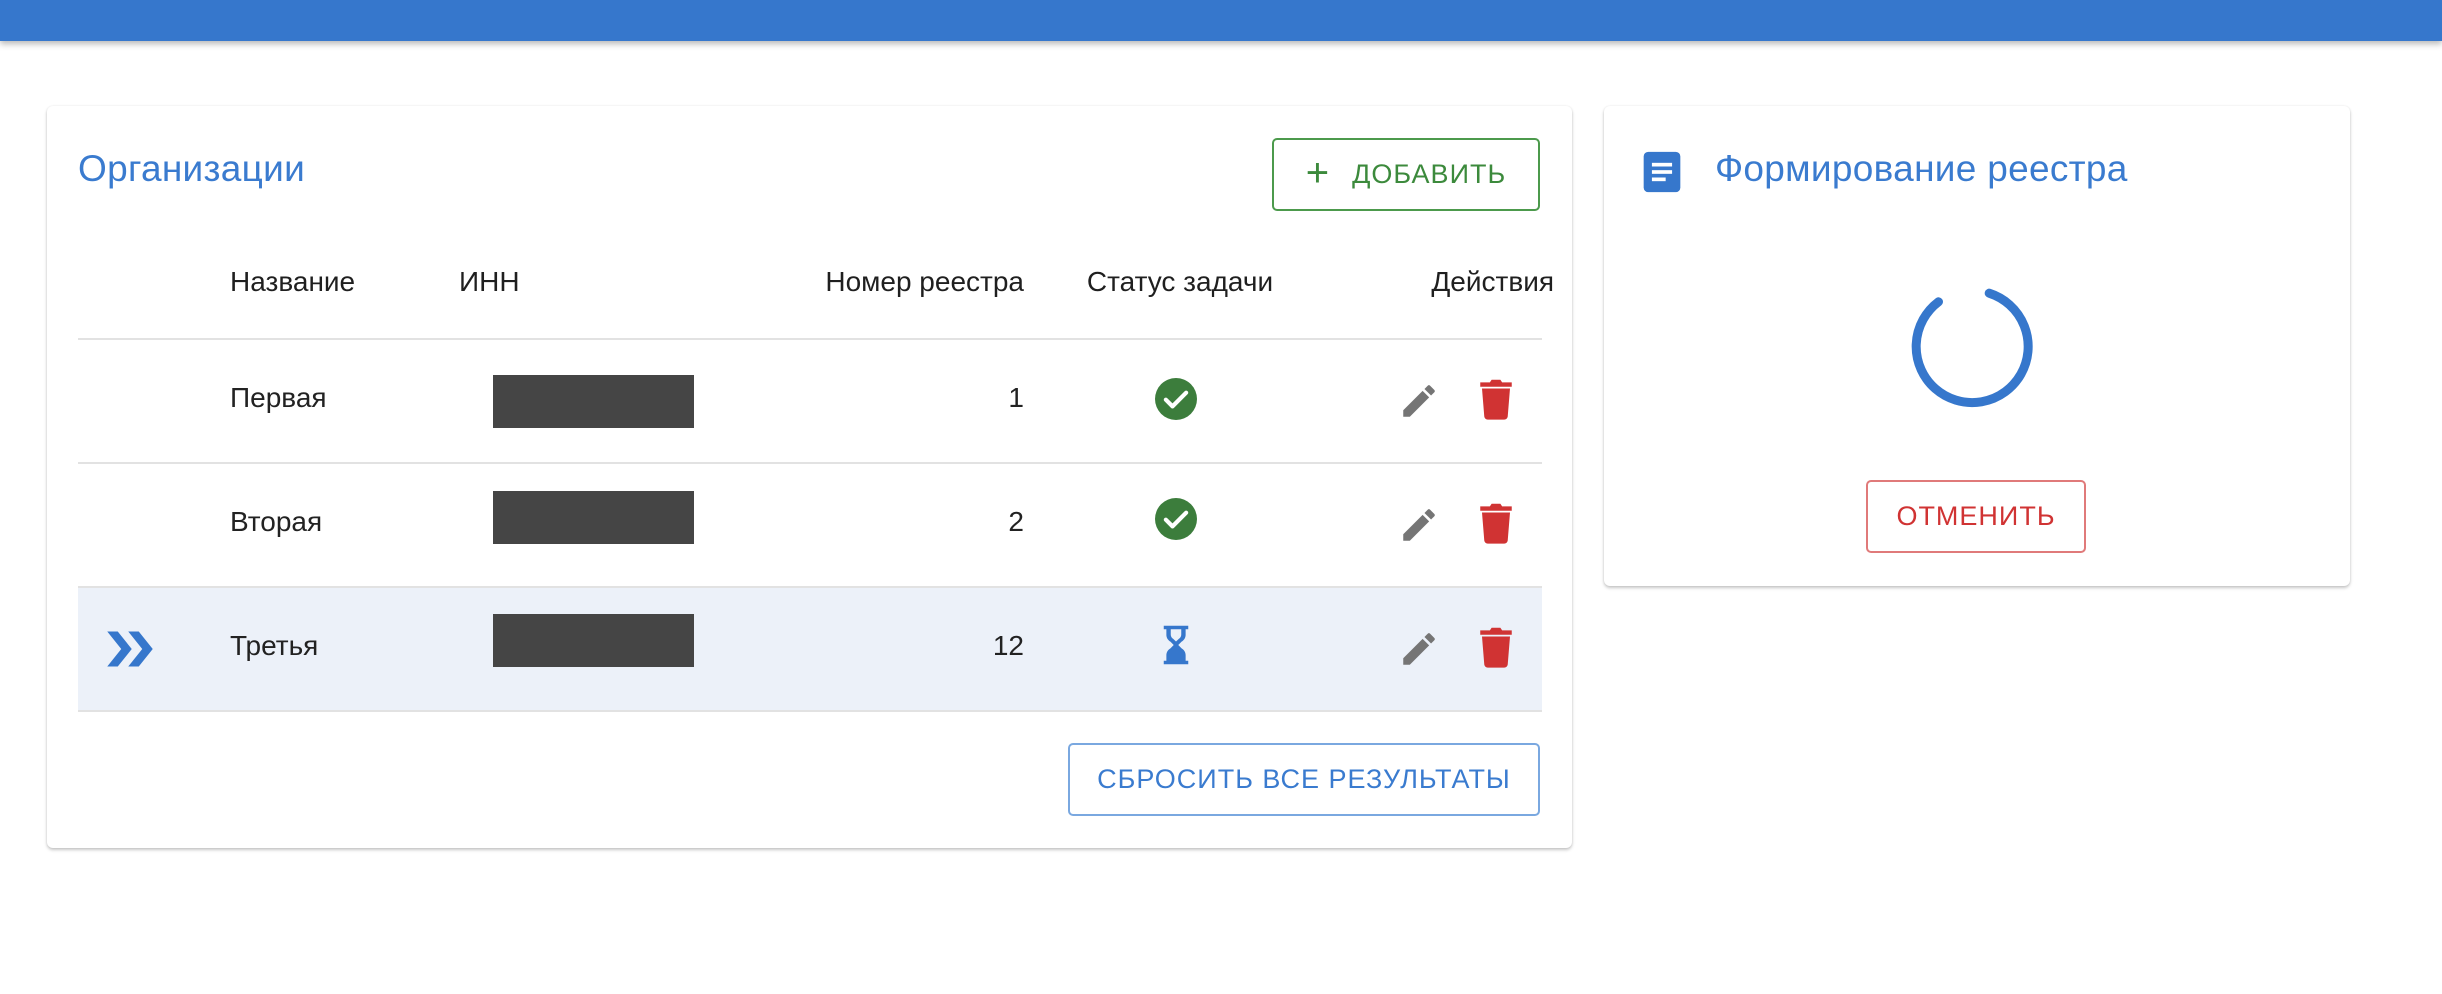 This screenshot has height=994, width=2442. What do you see at coordinates (1008, 645) in the screenshot?
I see `registry-number: 12` at bounding box center [1008, 645].